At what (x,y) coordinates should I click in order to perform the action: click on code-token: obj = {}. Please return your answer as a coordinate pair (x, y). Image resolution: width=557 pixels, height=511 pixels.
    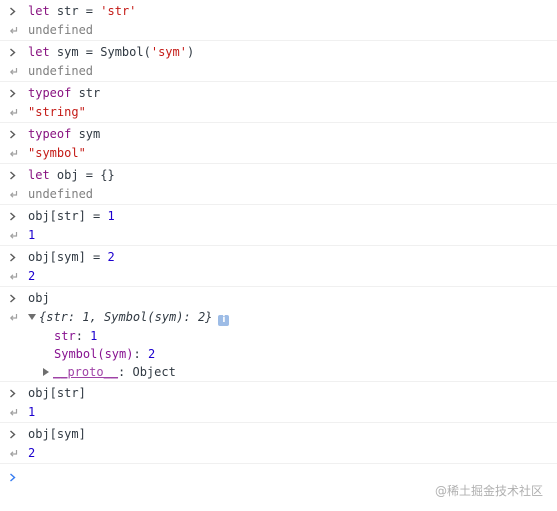
    Looking at the image, I should click on (82, 175).